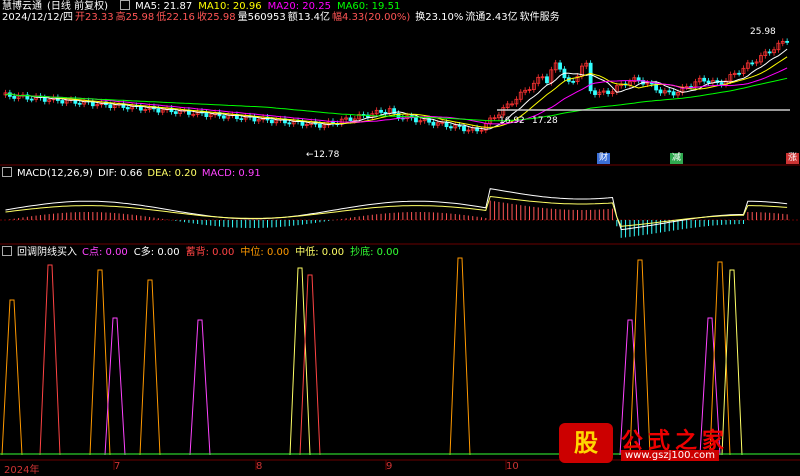 This screenshot has width=800, height=476. What do you see at coordinates (323, 155) in the screenshot?
I see `price-low-label: ←12.78` at bounding box center [323, 155].